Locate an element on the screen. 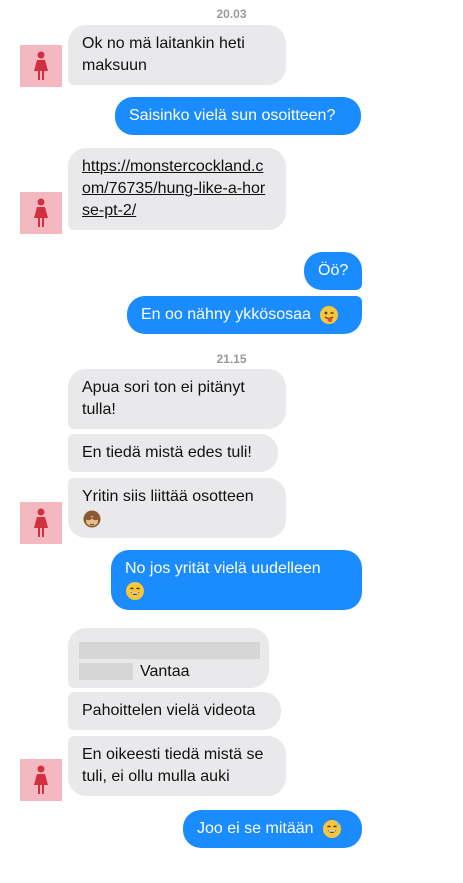 The width and height of the screenshot is (463, 883). outgoing-message: En oo nähny ykkösosaa is located at coordinates (244, 315).